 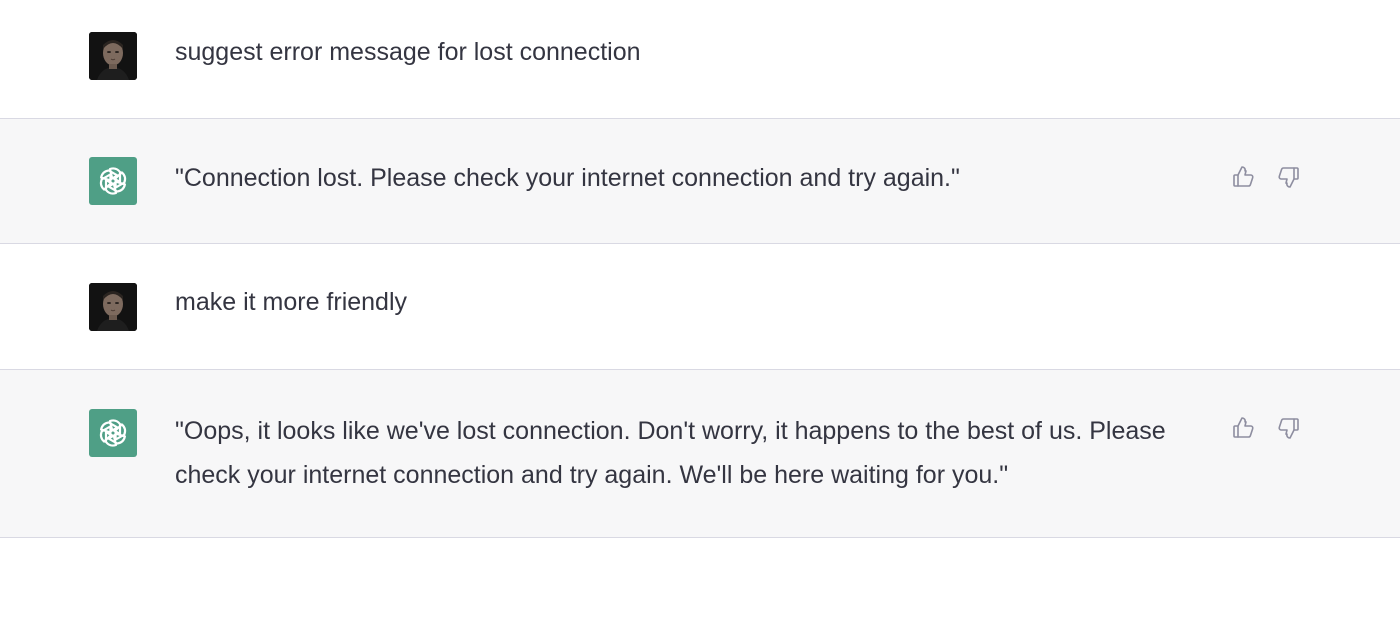 I want to click on message-text: make it more friendly, so click(x=291, y=302).